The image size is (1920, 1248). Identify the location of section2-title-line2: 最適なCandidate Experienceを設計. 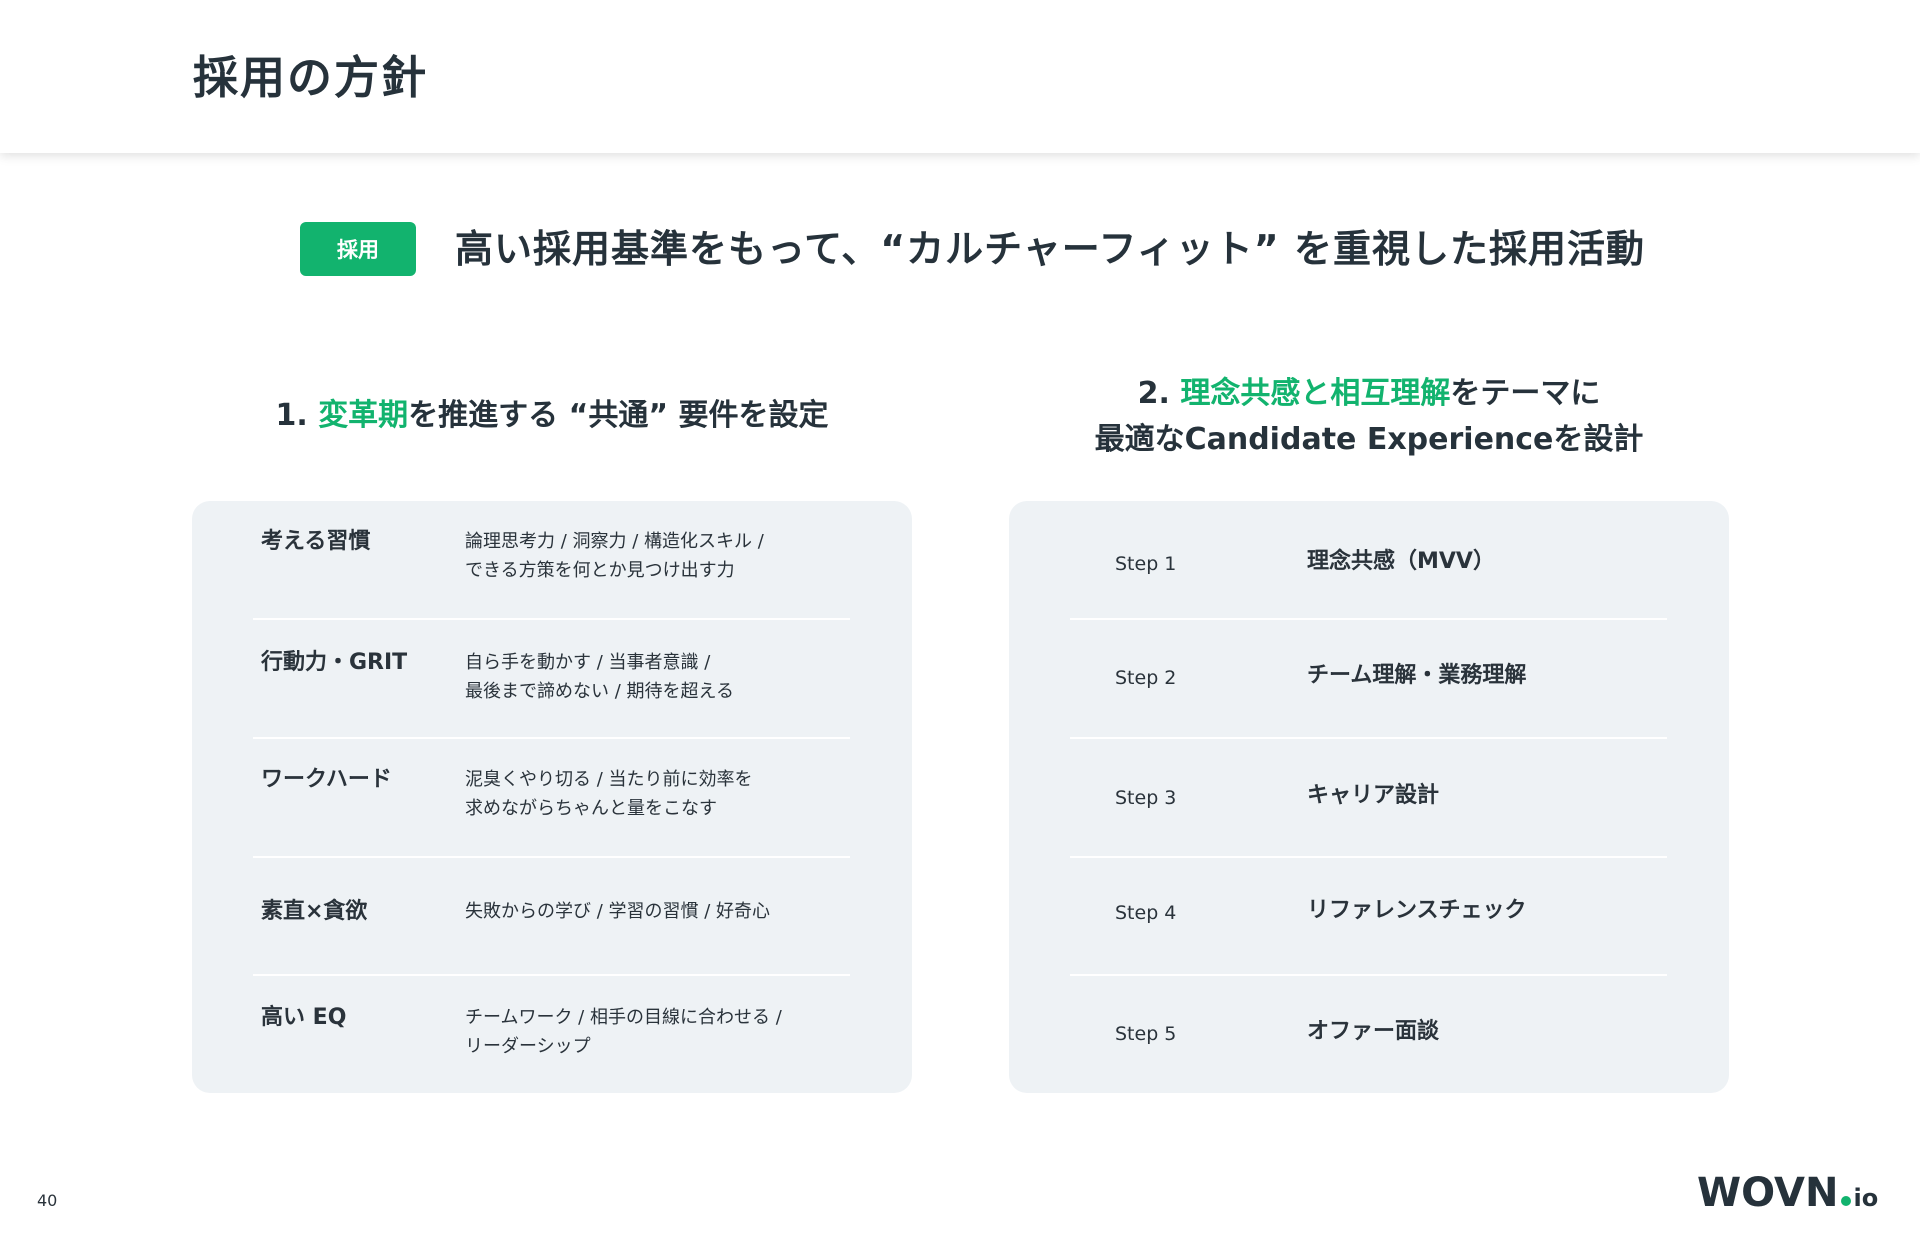
(1369, 439).